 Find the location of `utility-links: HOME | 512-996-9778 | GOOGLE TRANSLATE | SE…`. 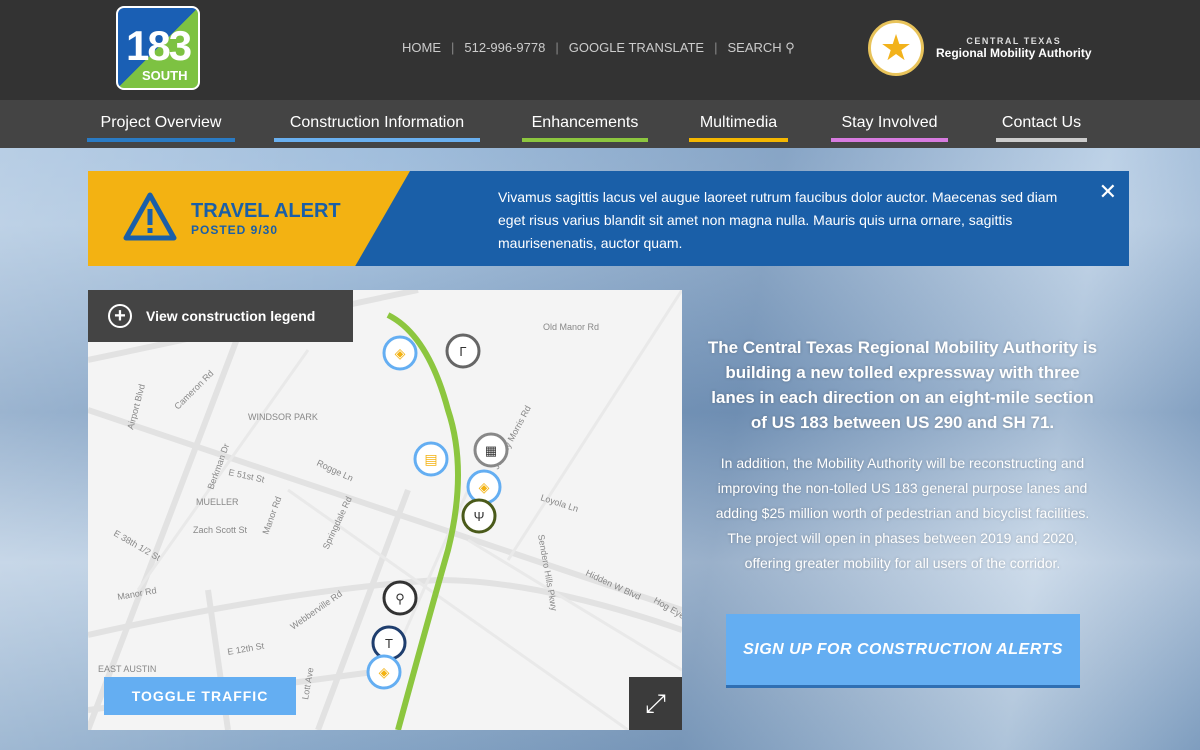

utility-links: HOME | 512-996-9778 | GOOGLE TRANSLATE | SE… is located at coordinates (598, 48).